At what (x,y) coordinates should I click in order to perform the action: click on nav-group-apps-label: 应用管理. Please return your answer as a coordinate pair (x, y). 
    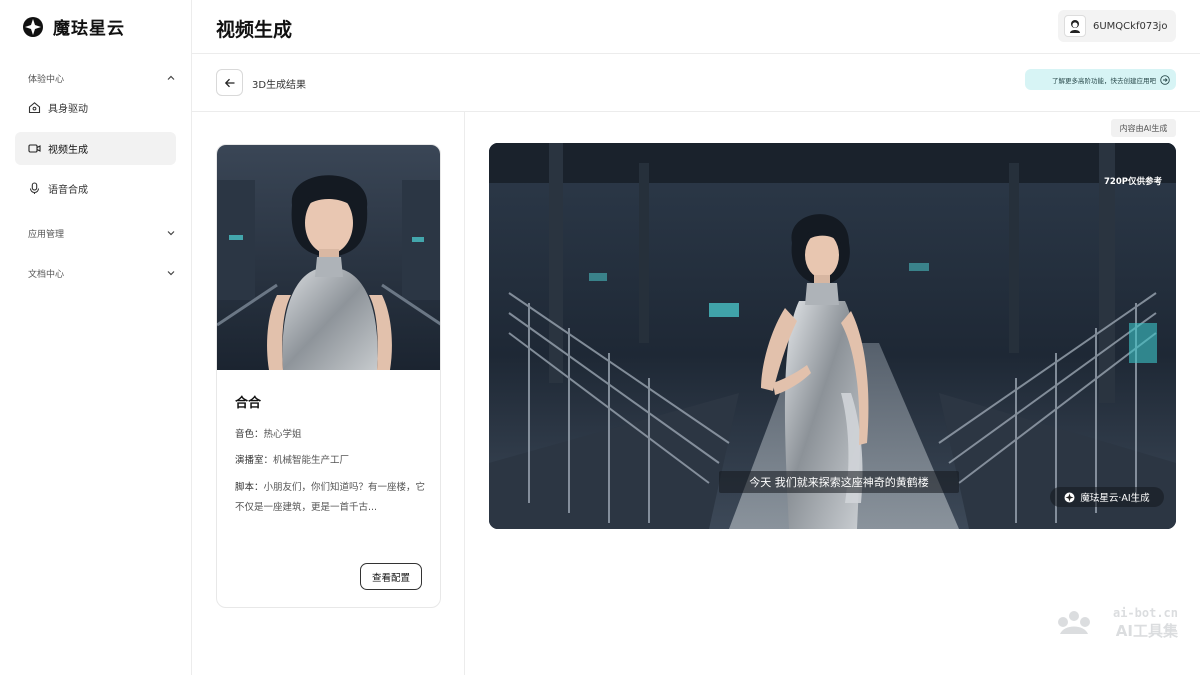
    Looking at the image, I should click on (46, 234).